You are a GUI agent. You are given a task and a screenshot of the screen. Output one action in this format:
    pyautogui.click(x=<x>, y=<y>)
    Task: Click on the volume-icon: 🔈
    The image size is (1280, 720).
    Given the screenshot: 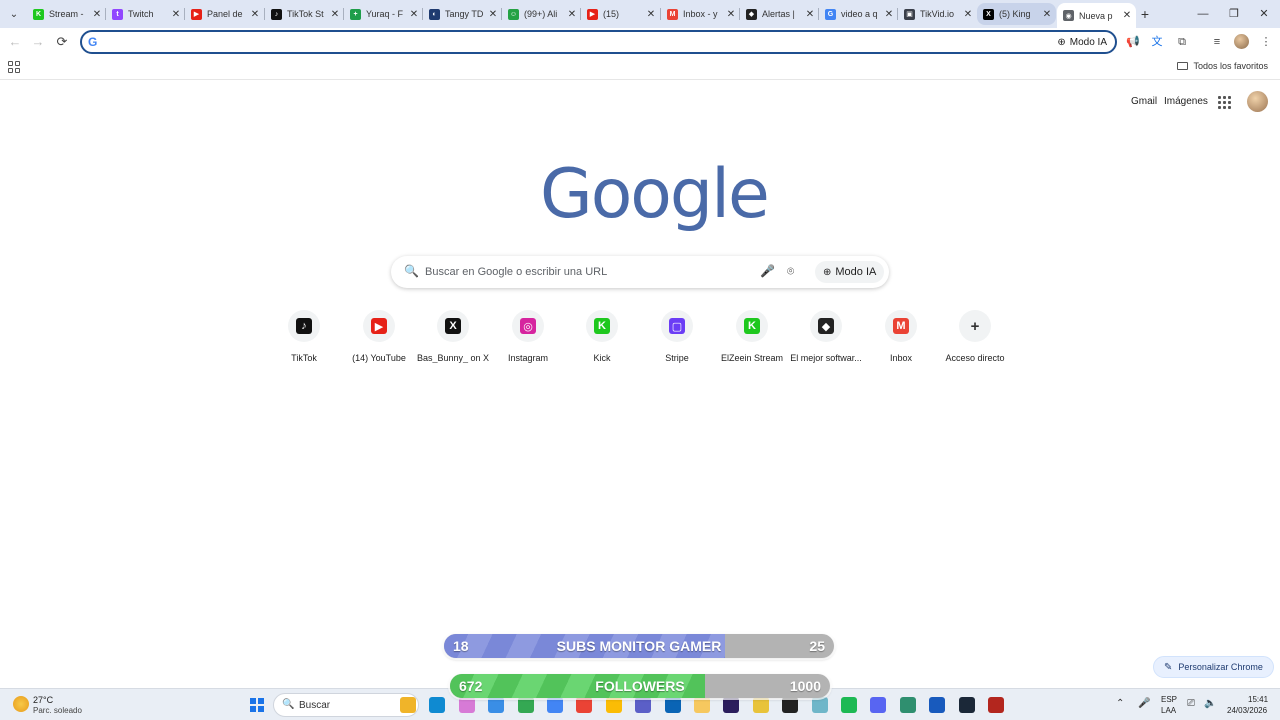 What is the action you would take?
    pyautogui.click(x=1210, y=703)
    